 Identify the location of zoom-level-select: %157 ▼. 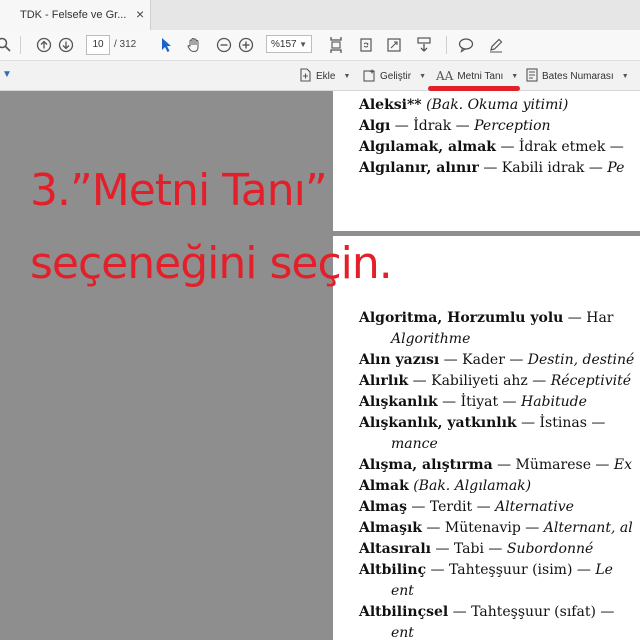
(289, 44).